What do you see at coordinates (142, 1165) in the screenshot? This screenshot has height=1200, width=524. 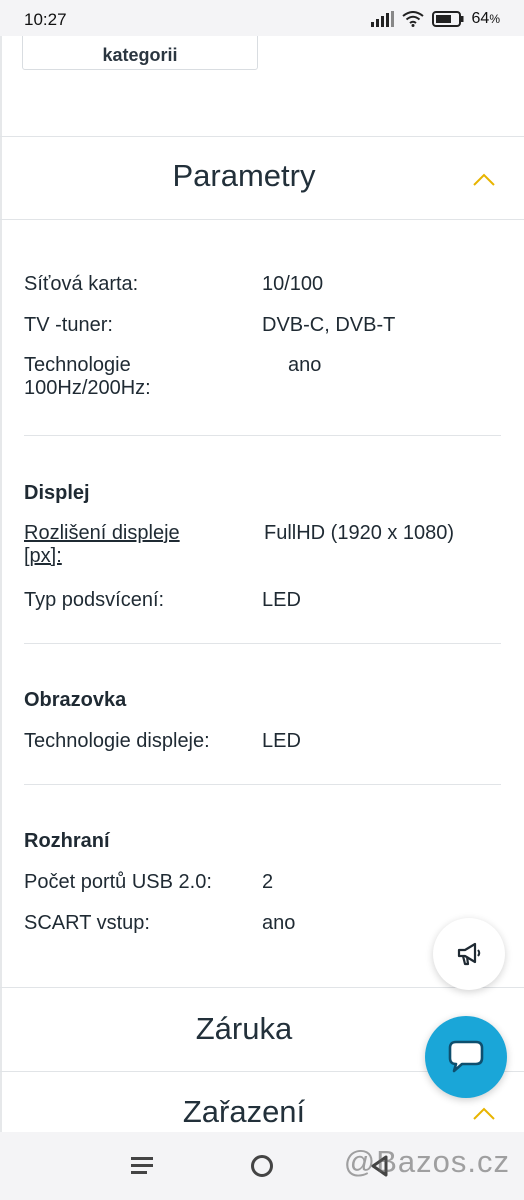 I see `menu-icon` at bounding box center [142, 1165].